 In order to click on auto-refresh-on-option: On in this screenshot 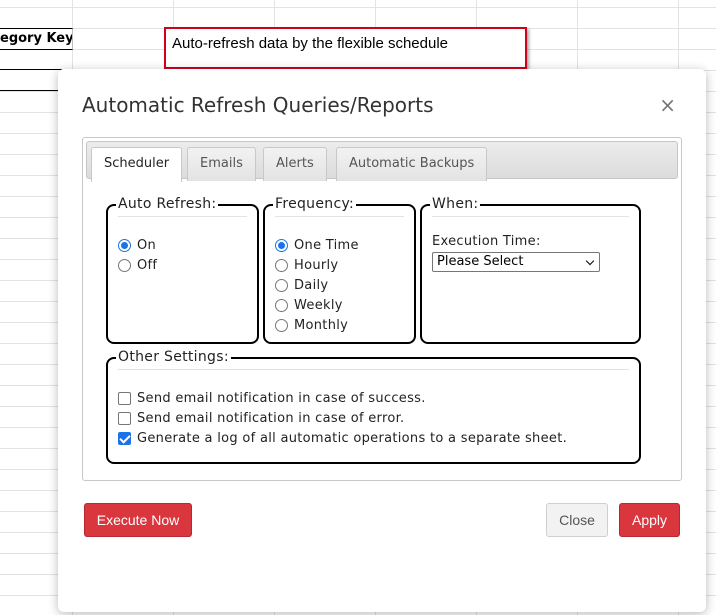, I will do `click(137, 245)`.